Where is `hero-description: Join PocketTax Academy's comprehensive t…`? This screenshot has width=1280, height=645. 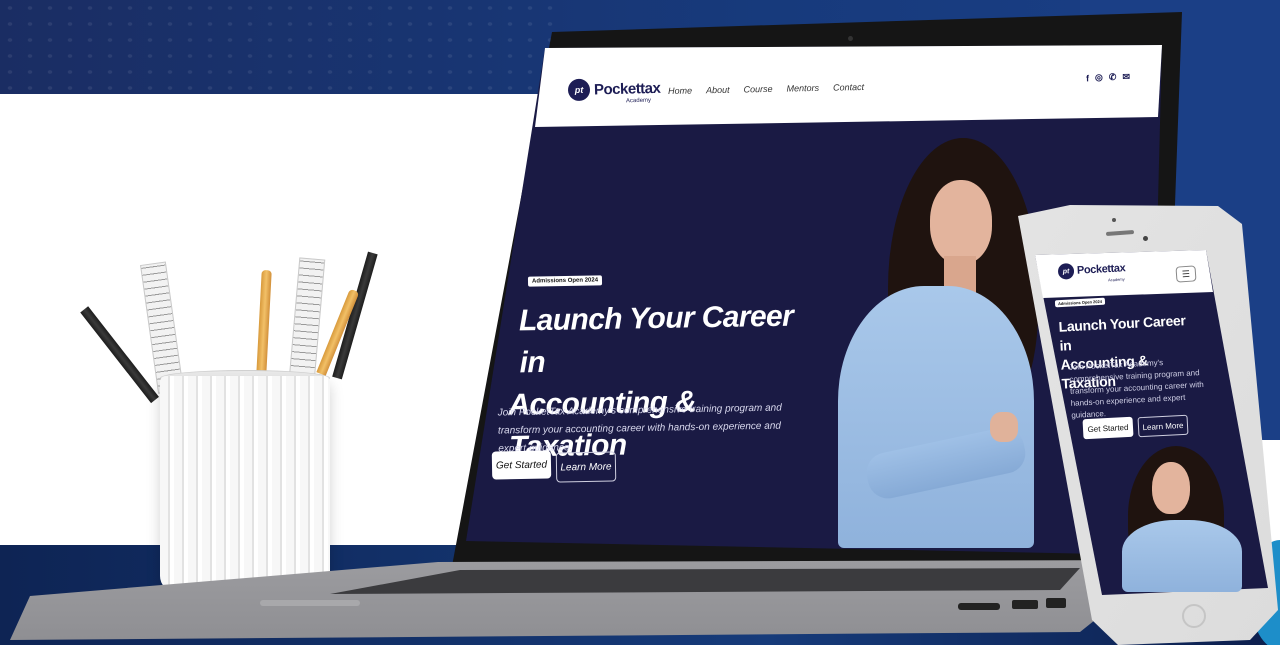 hero-description: Join PocketTax Academy's comprehensive t… is located at coordinates (1136, 389).